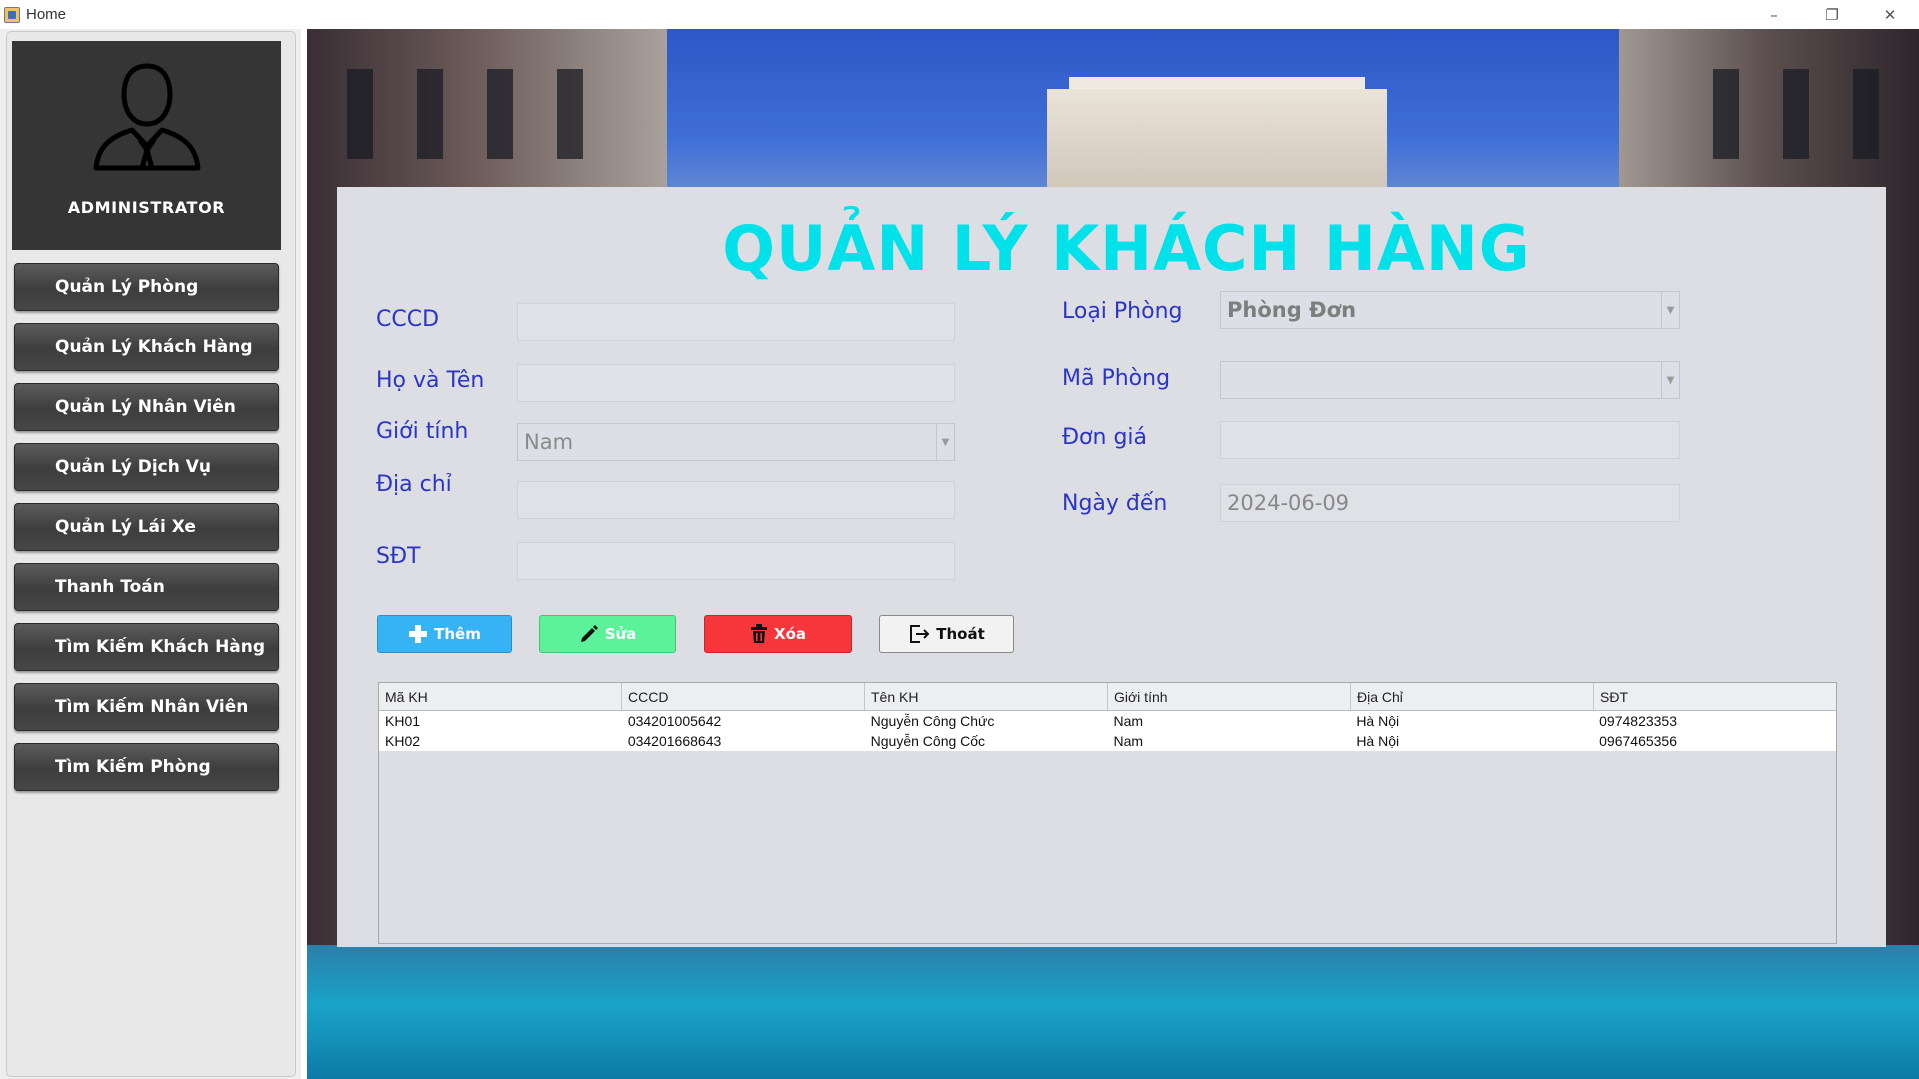 The width and height of the screenshot is (1919, 1079). I want to click on xoa-button-label: Xóa, so click(790, 634).